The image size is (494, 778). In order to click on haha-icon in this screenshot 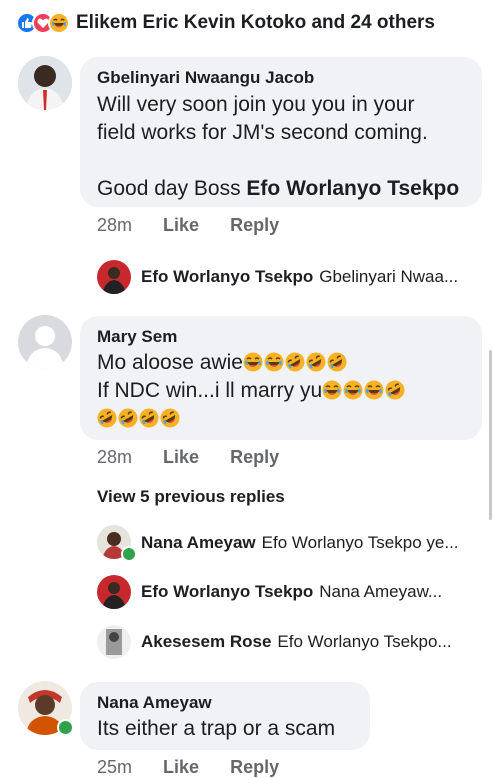, I will do `click(59, 23)`.